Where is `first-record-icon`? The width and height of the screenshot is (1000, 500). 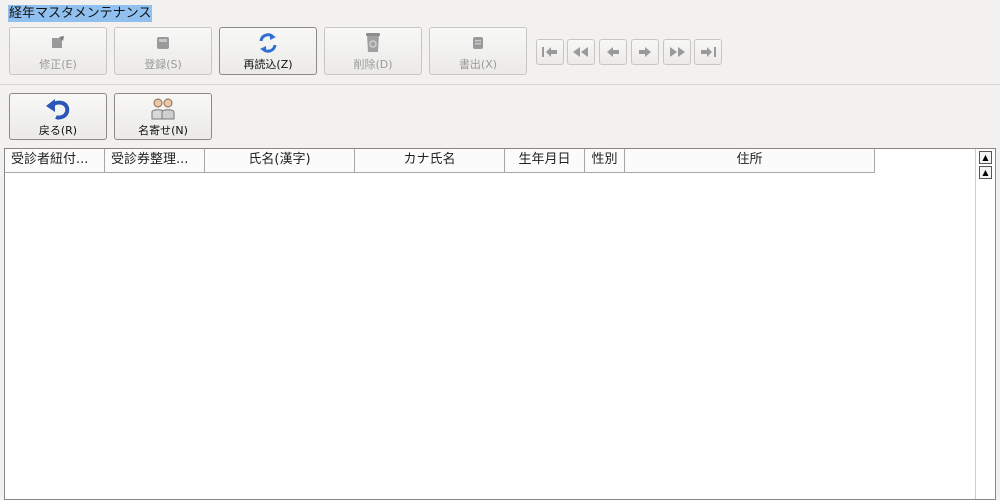 first-record-icon is located at coordinates (549, 52).